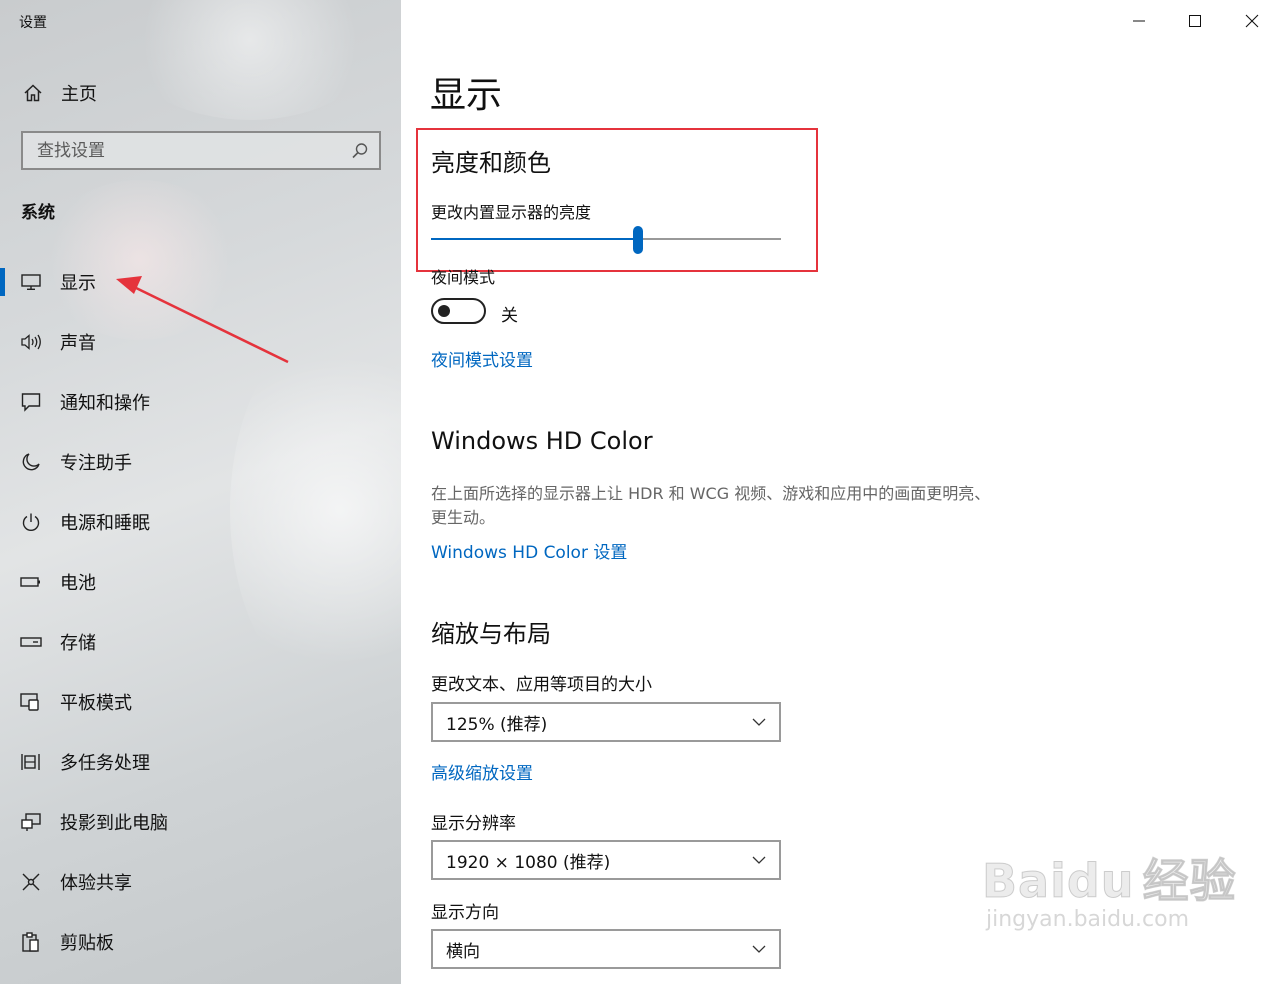 This screenshot has width=1282, height=984. I want to click on watermark-brand: Bai, so click(1024, 881).